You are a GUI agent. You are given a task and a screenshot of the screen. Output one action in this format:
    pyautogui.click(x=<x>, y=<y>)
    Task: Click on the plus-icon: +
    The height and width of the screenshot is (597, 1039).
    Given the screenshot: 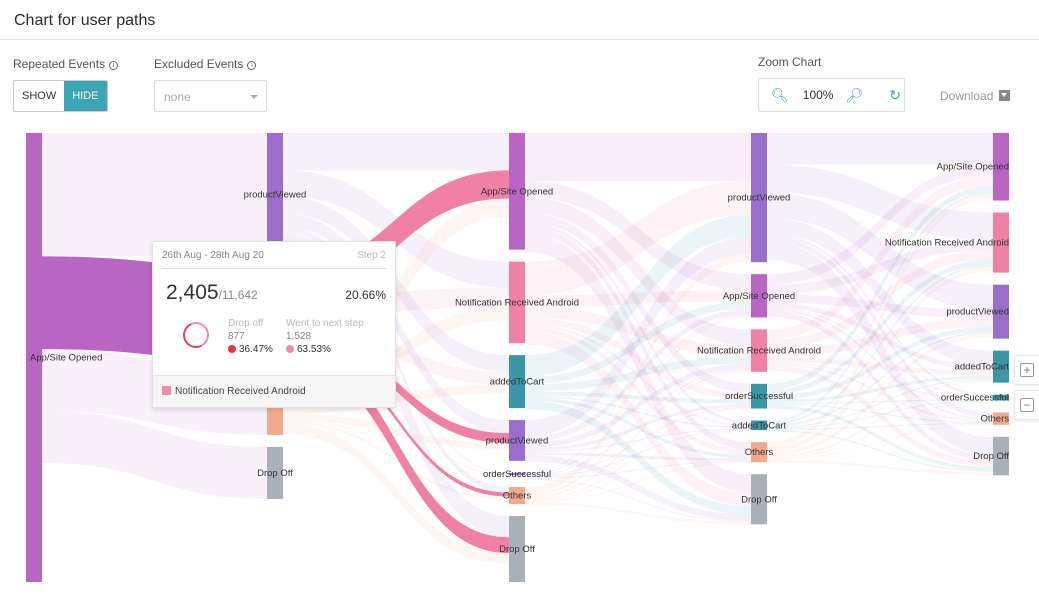 What is the action you would take?
    pyautogui.click(x=1027, y=370)
    